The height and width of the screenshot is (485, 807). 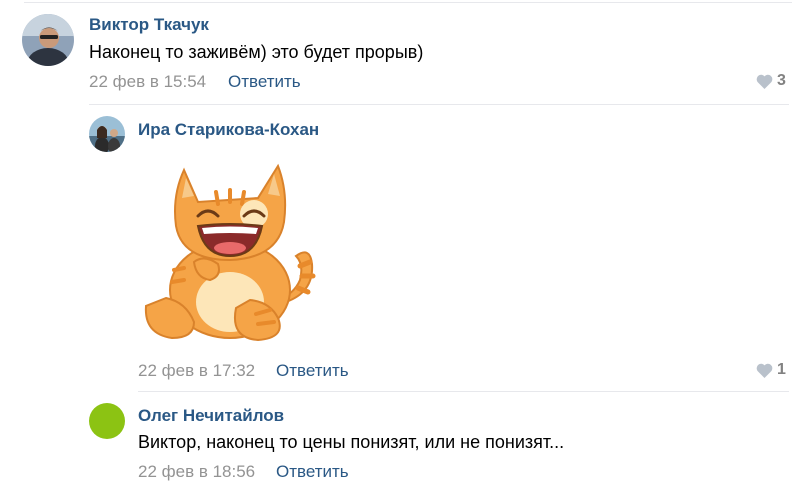 I want to click on comment-author: Ира Старикова-Кохан, so click(x=228, y=130).